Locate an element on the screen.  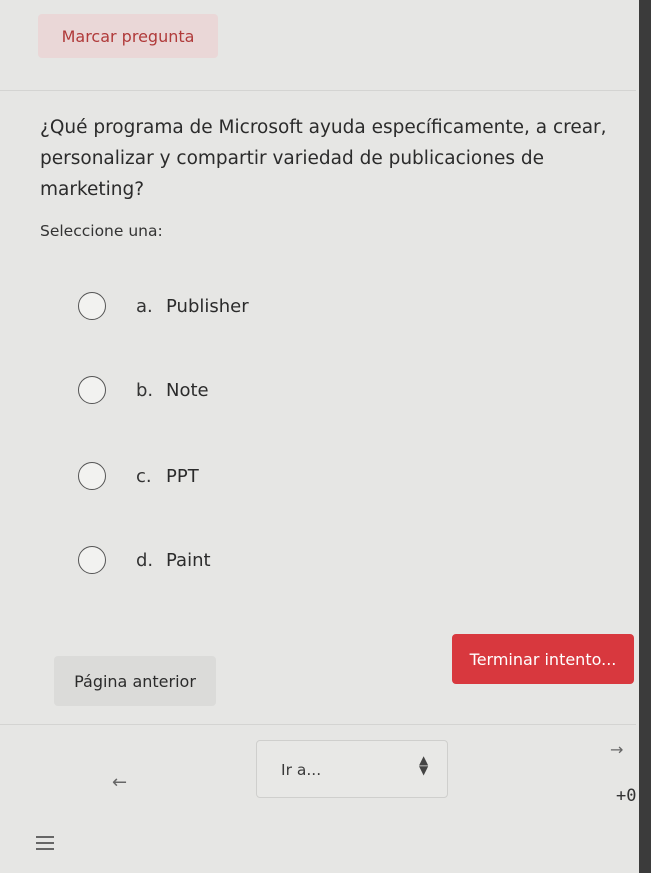
flag-question-label: Marcar pregunta is located at coordinates (128, 36).